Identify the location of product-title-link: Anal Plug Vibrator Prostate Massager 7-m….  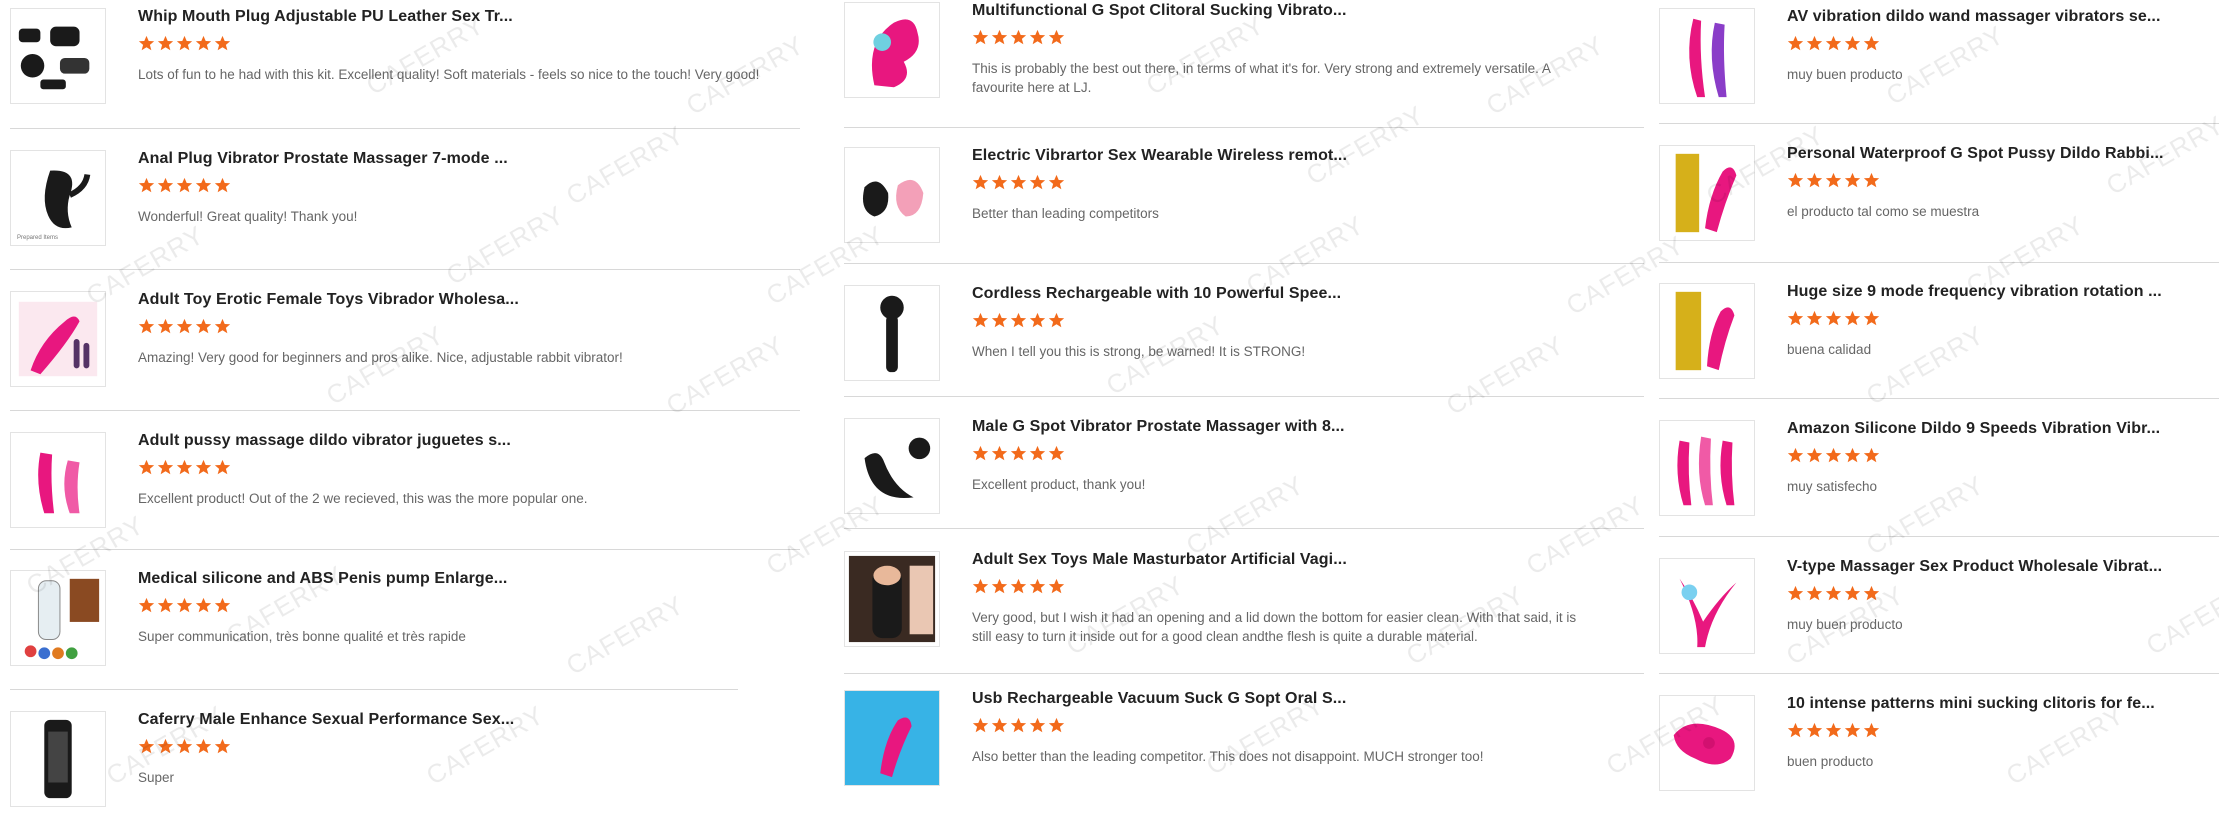
(323, 159).